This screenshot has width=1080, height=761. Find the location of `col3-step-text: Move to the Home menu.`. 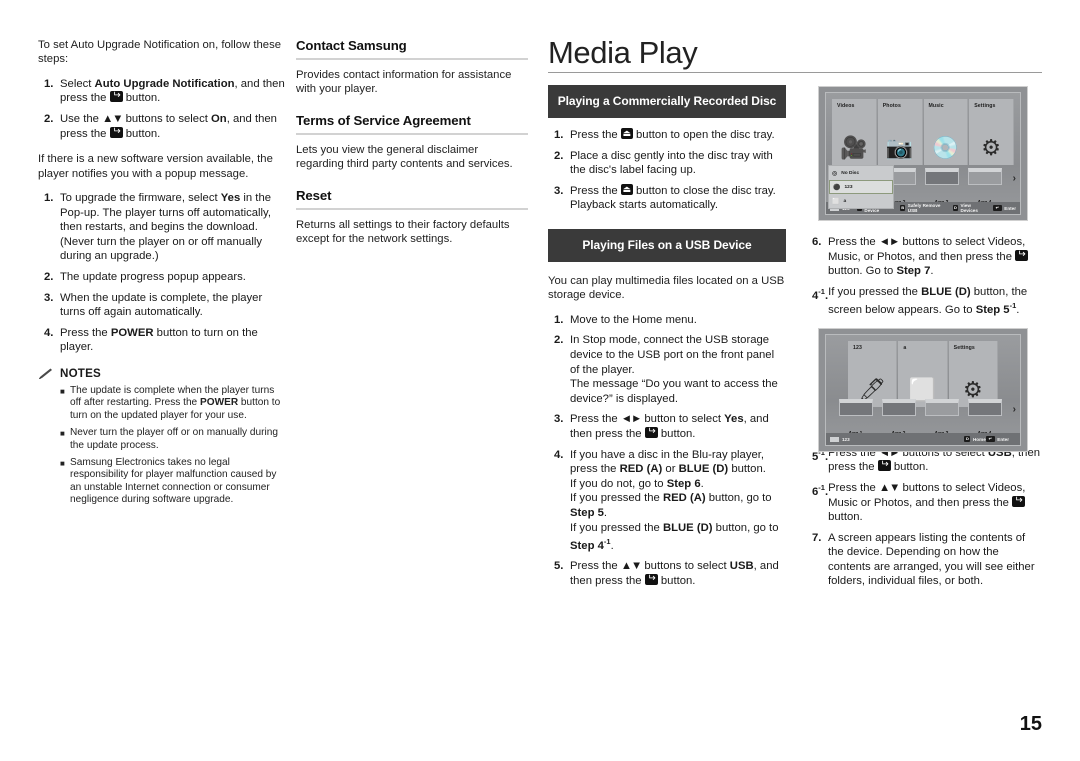

col3-step-text: Move to the Home menu. is located at coordinates (633, 319).